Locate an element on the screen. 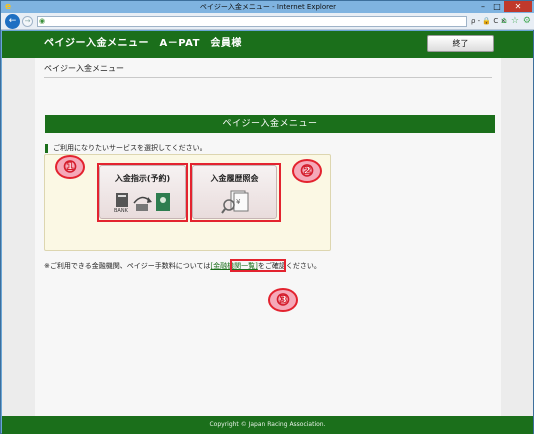  title-bar: e ペイジー入金メニュー - Internet Explorer – □ ✕ is located at coordinates (267, 7).